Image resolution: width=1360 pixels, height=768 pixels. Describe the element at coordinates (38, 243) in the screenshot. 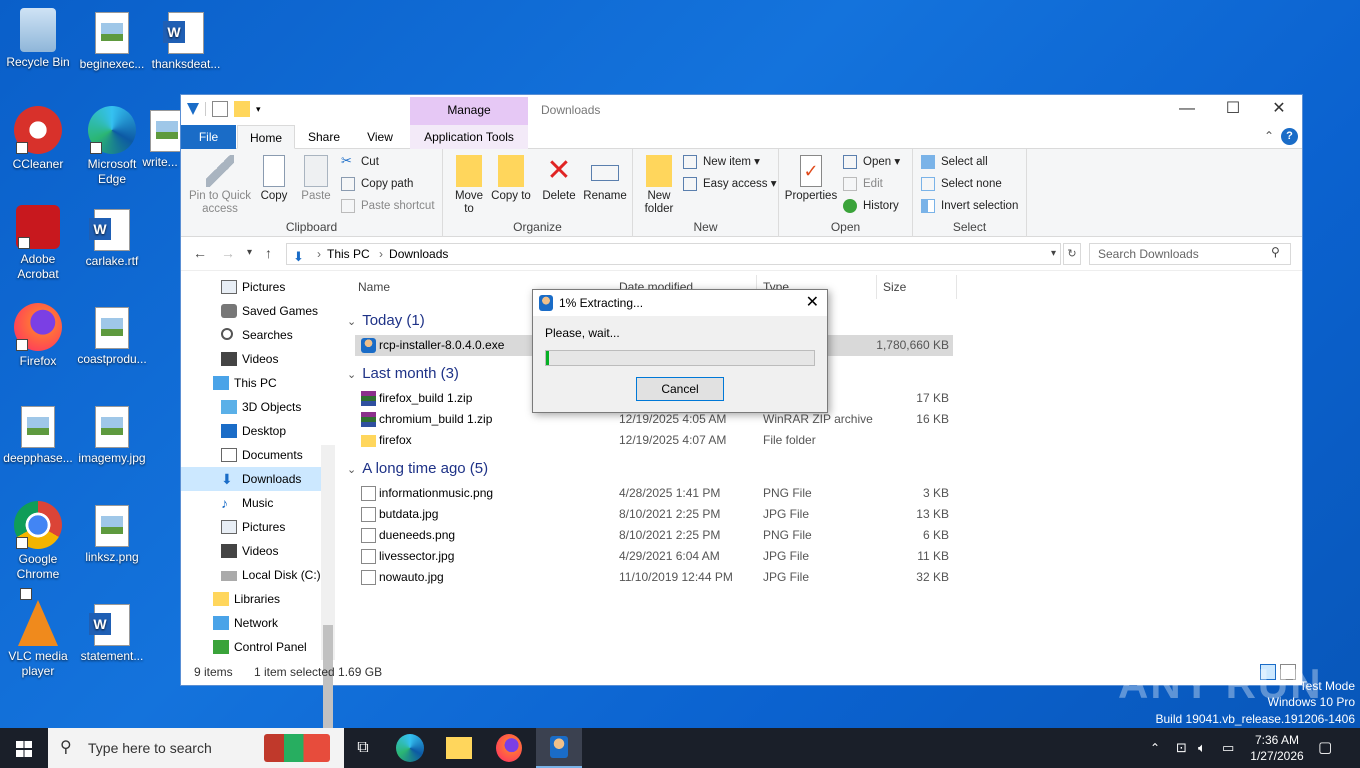

I see `desktop-icon-acrobat: Adobe Acrobat` at that location.